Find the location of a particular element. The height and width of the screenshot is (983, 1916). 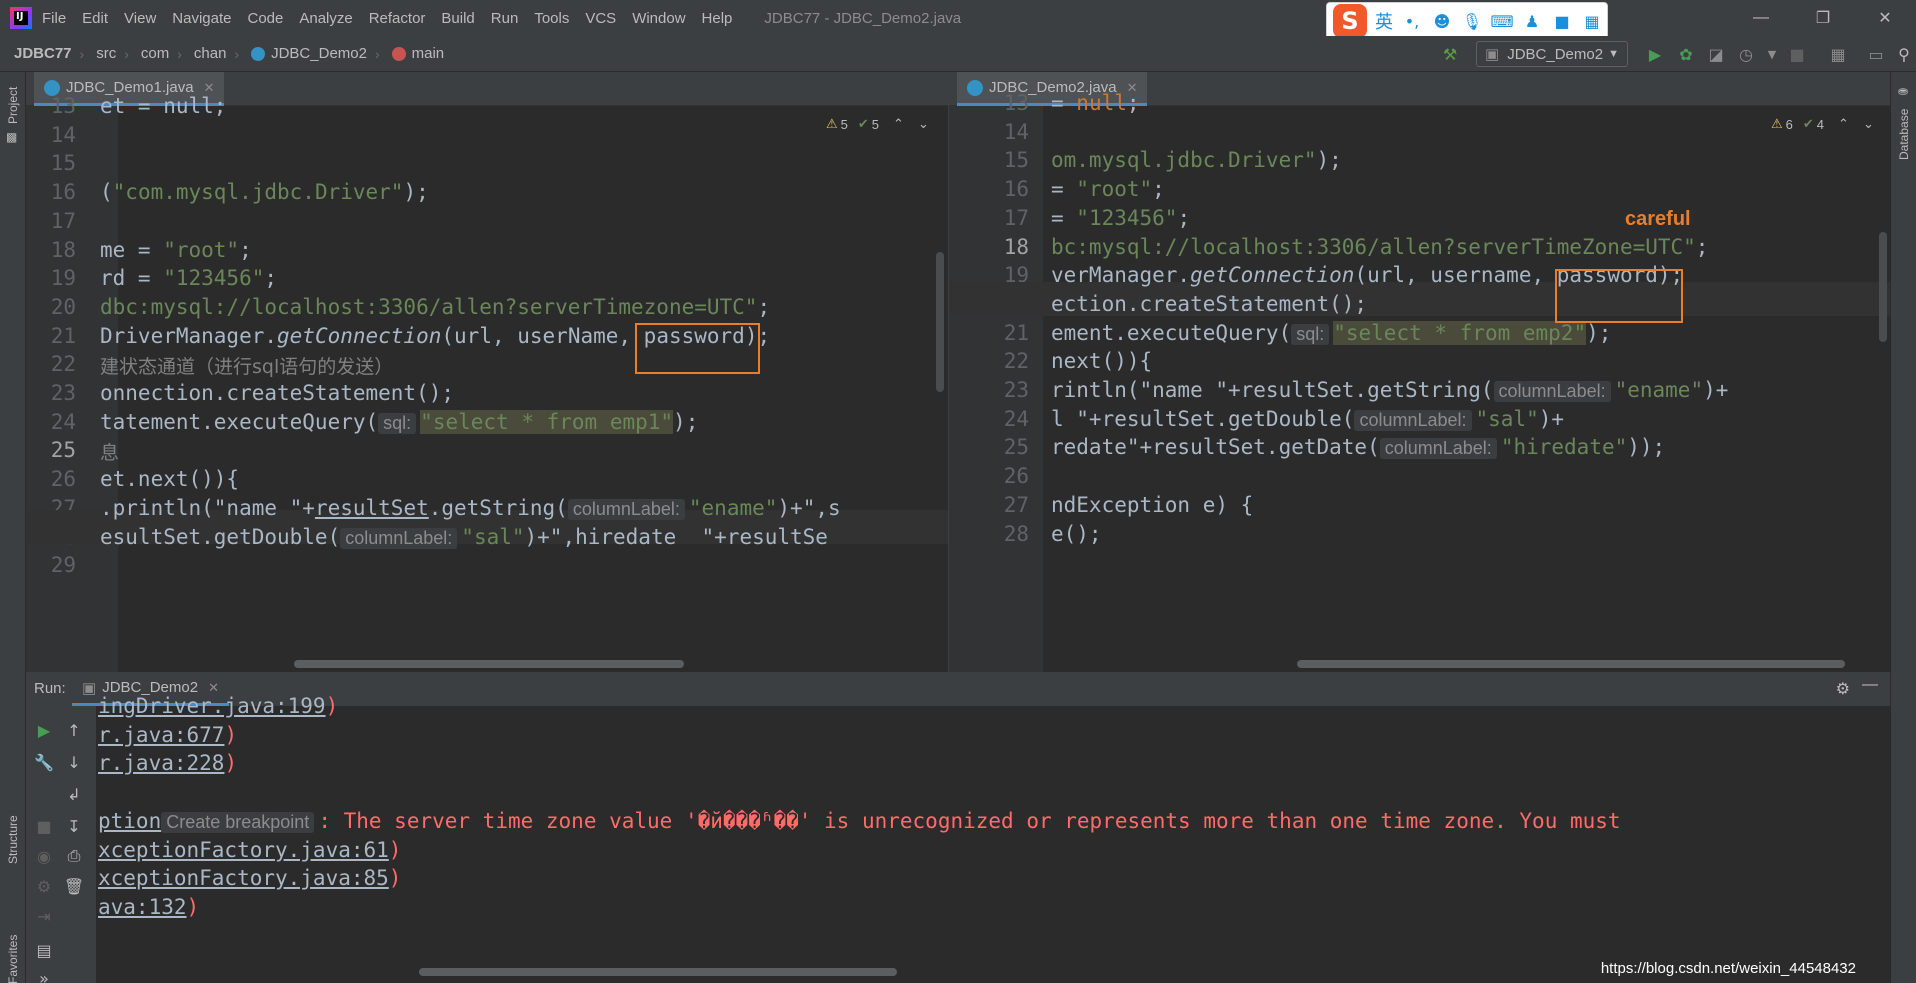

terminal-icon: ▭ is located at coordinates (1876, 54).